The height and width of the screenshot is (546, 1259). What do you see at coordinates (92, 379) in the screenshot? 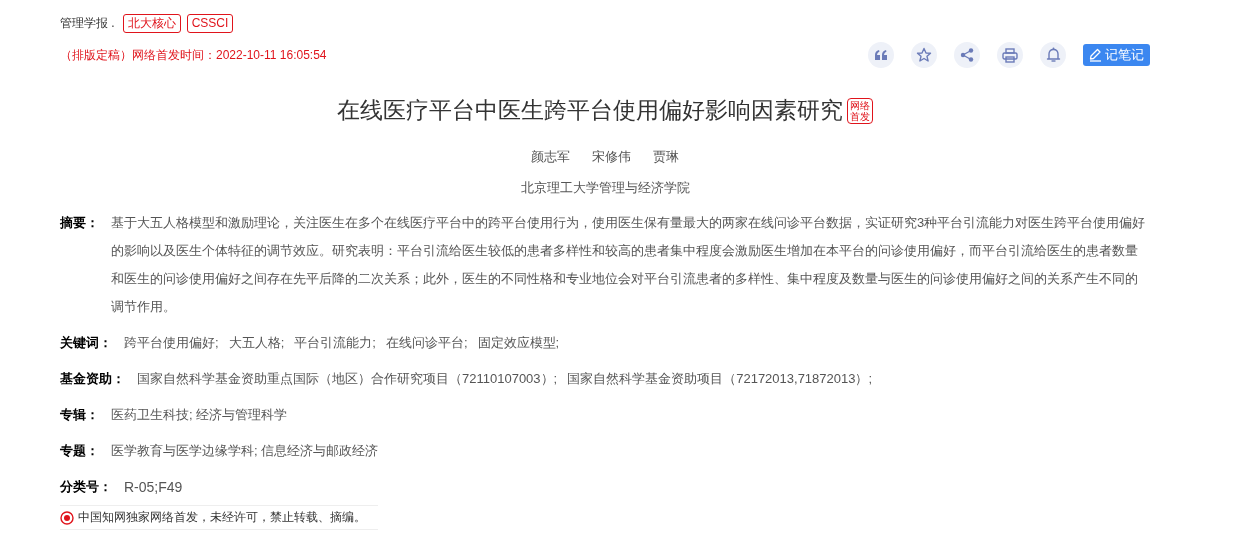
I see `field-label: 基金资助：` at bounding box center [92, 379].